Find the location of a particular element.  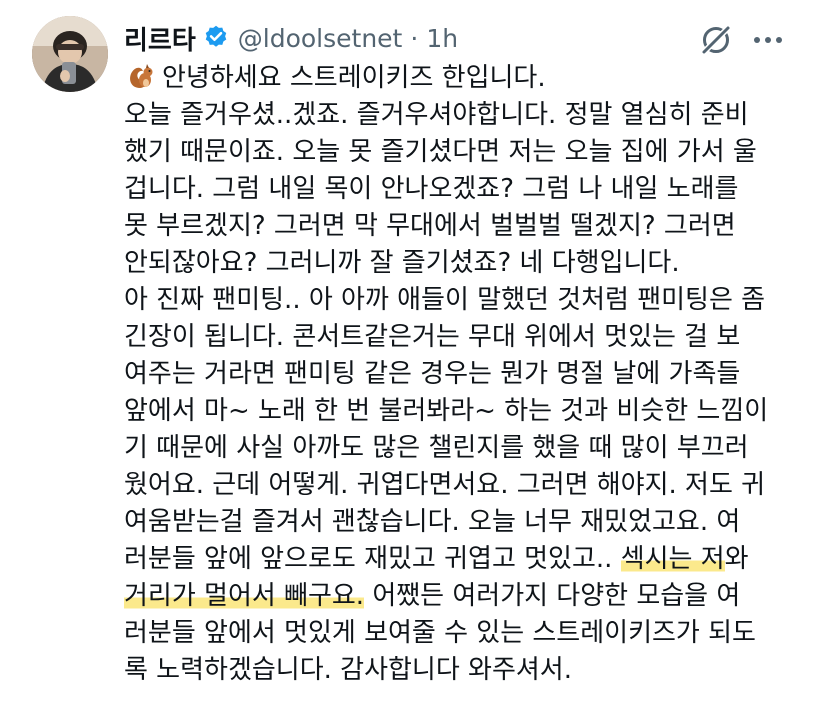

handle: @ldoolsetnet is located at coordinates (320, 38).